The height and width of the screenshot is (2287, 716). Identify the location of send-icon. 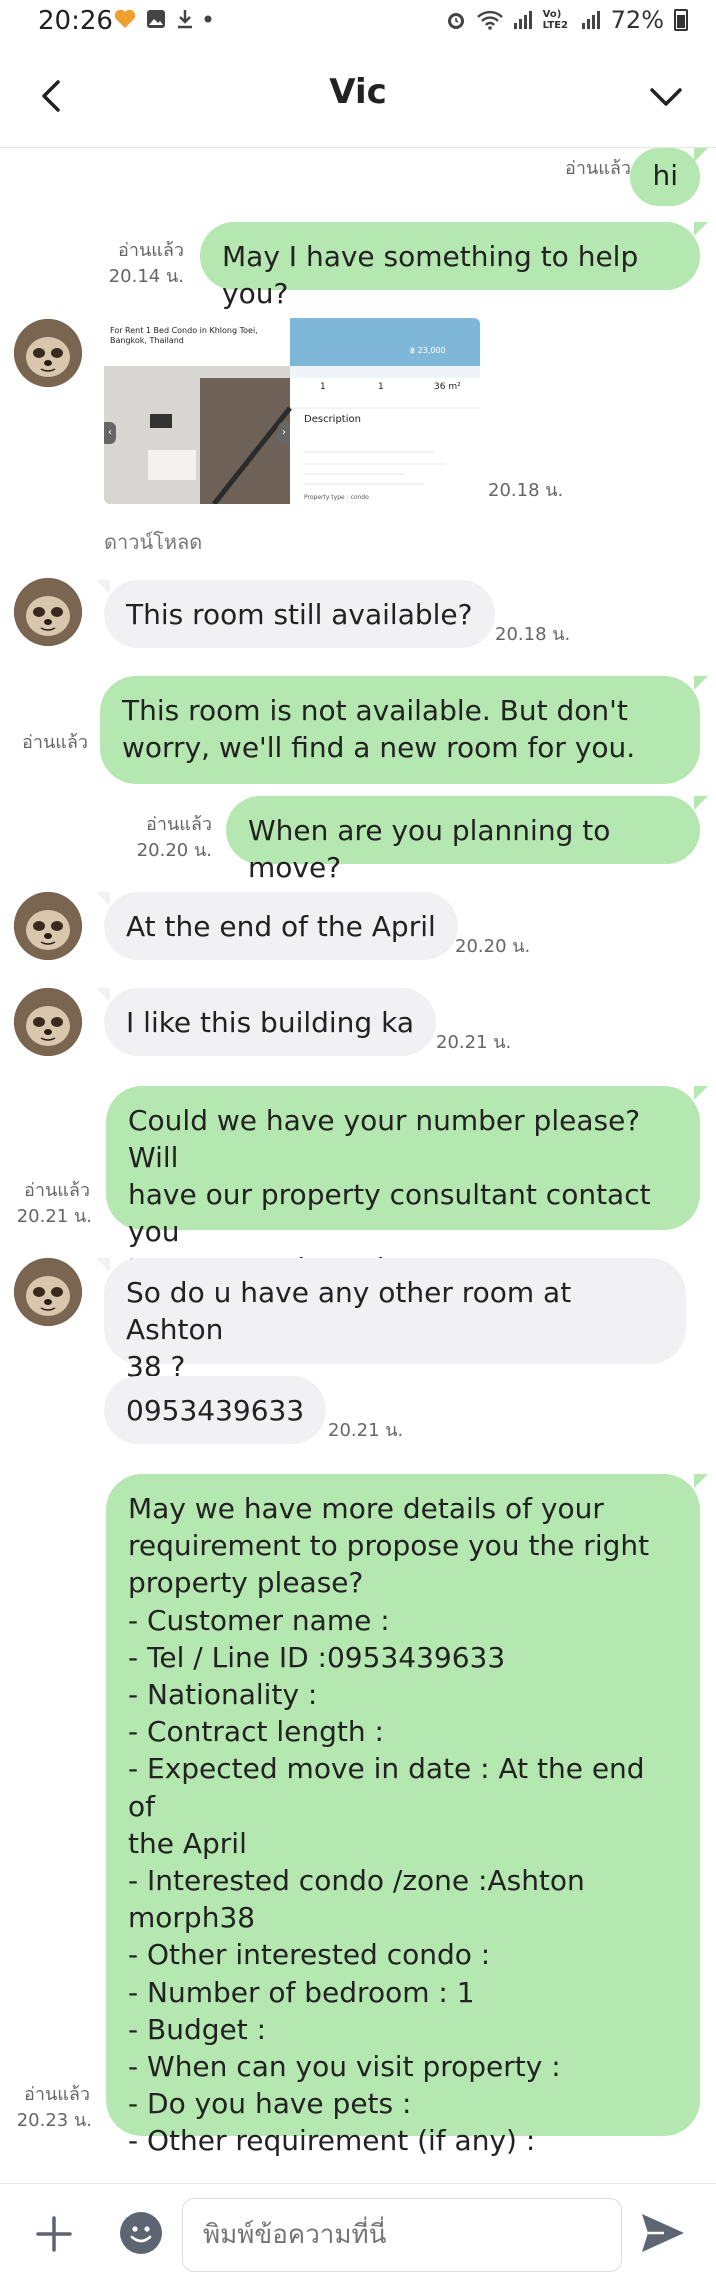
(663, 2233).